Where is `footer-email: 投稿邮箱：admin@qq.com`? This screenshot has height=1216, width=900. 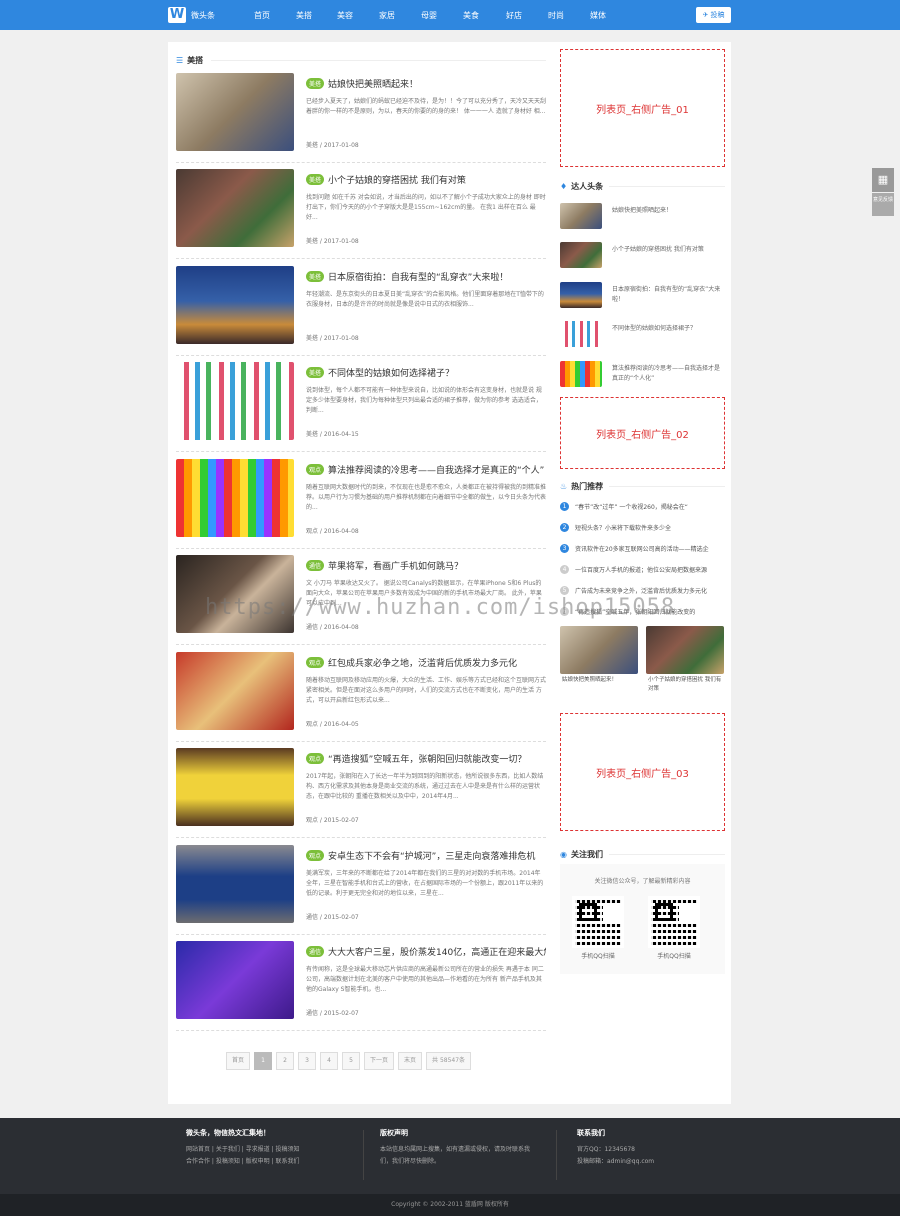 footer-email: 投稿邮箱：admin@qq.com is located at coordinates (615, 1162).